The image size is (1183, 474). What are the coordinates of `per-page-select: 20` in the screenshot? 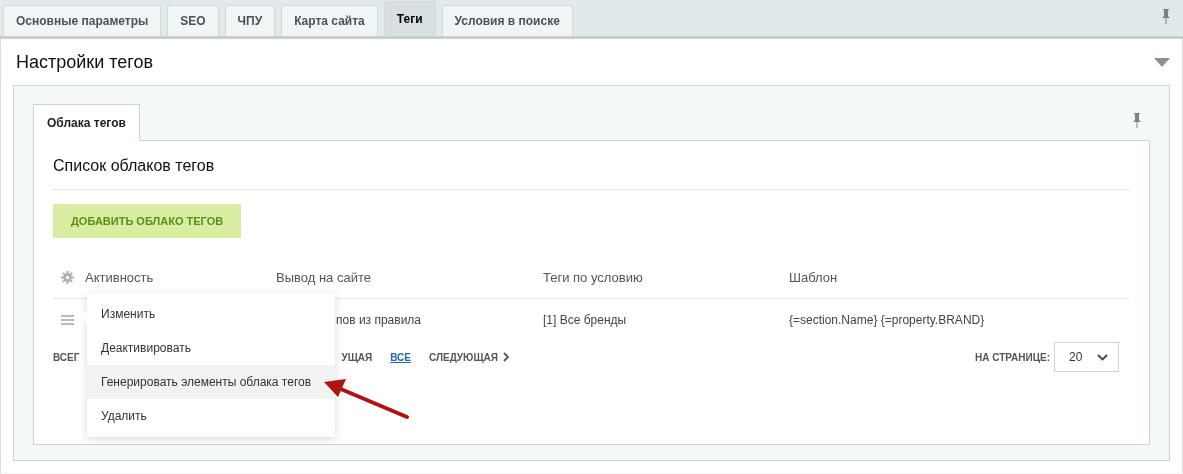 It's located at (1086, 357).